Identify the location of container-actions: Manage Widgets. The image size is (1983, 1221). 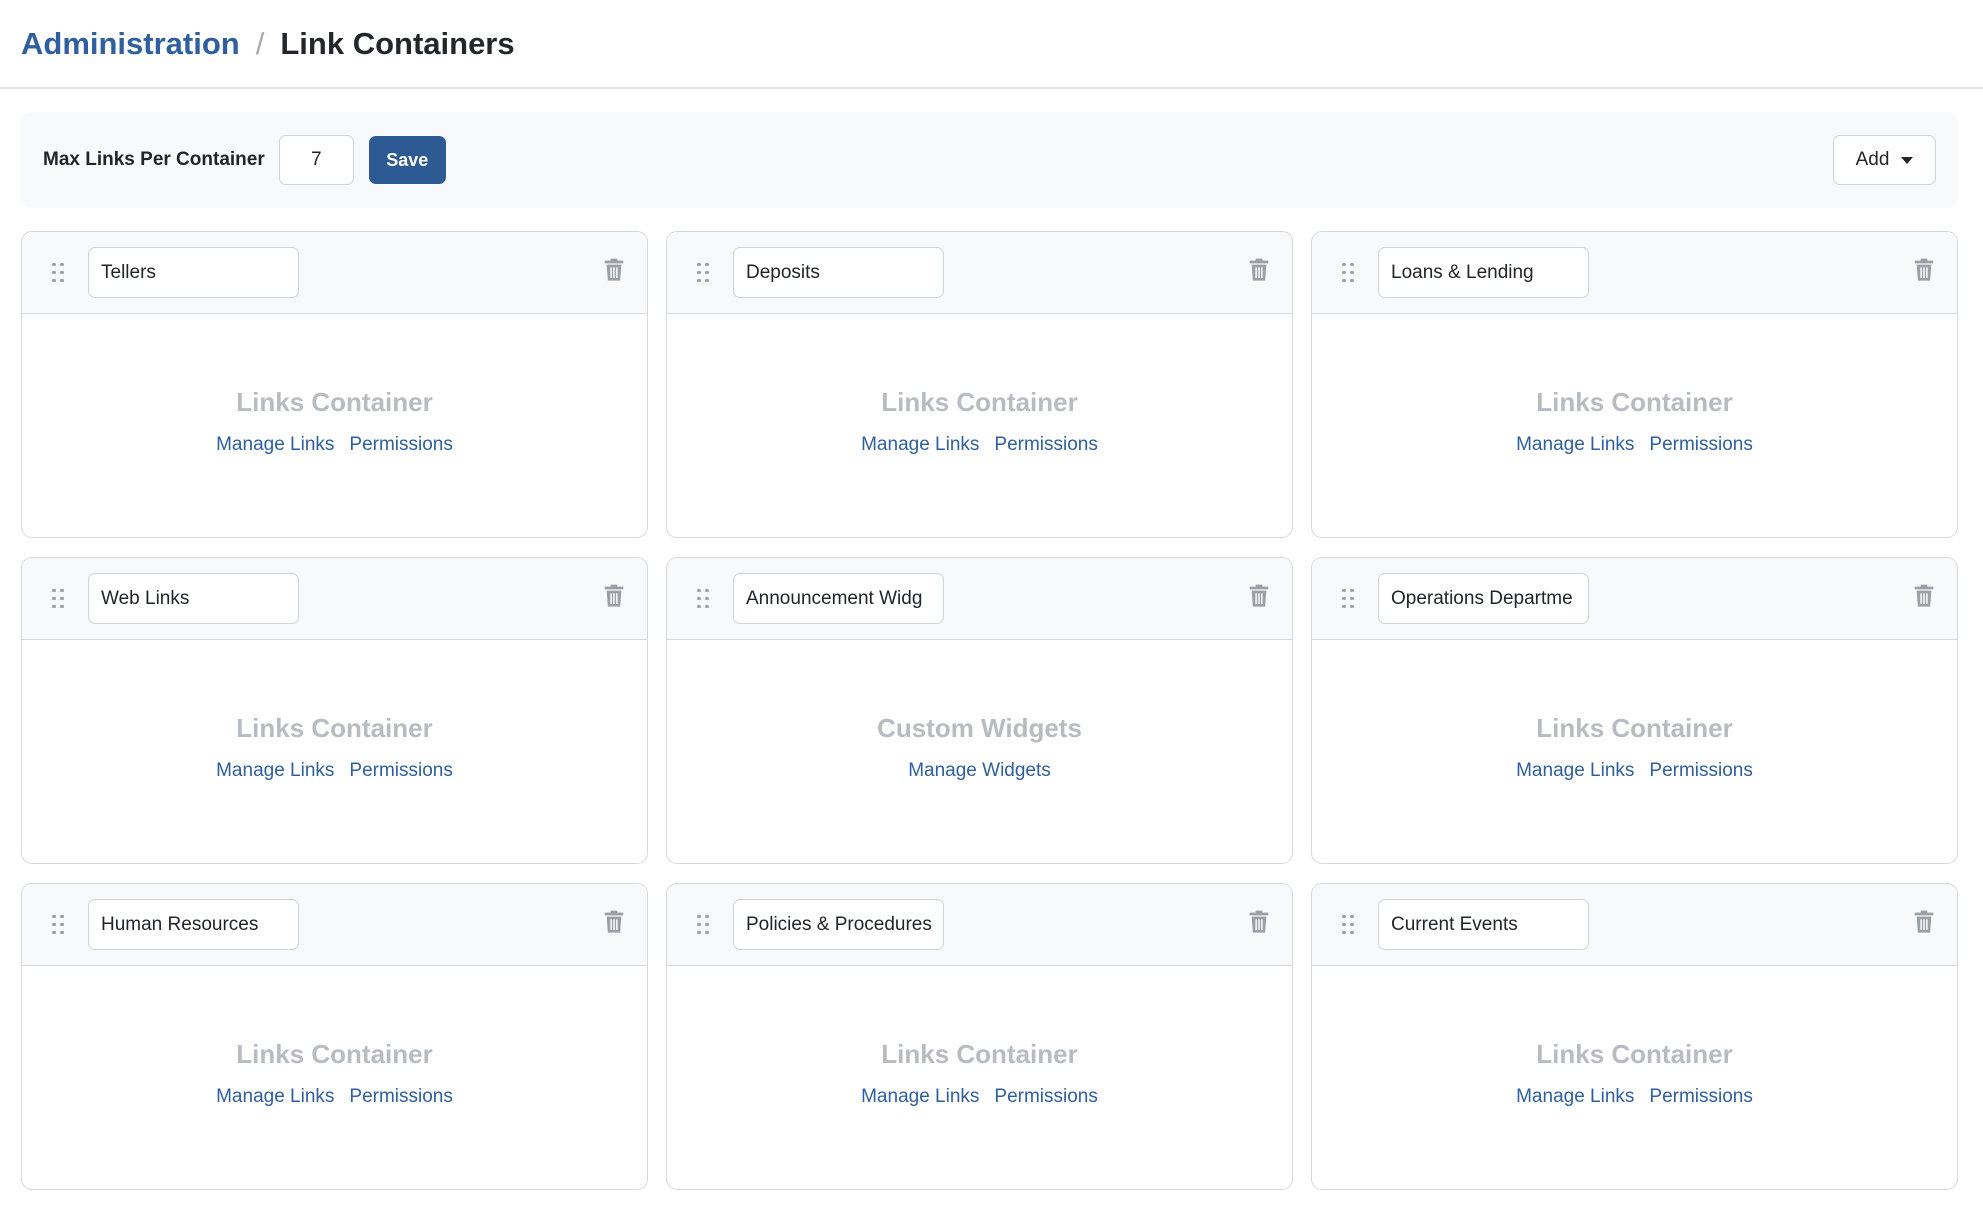
(979, 771).